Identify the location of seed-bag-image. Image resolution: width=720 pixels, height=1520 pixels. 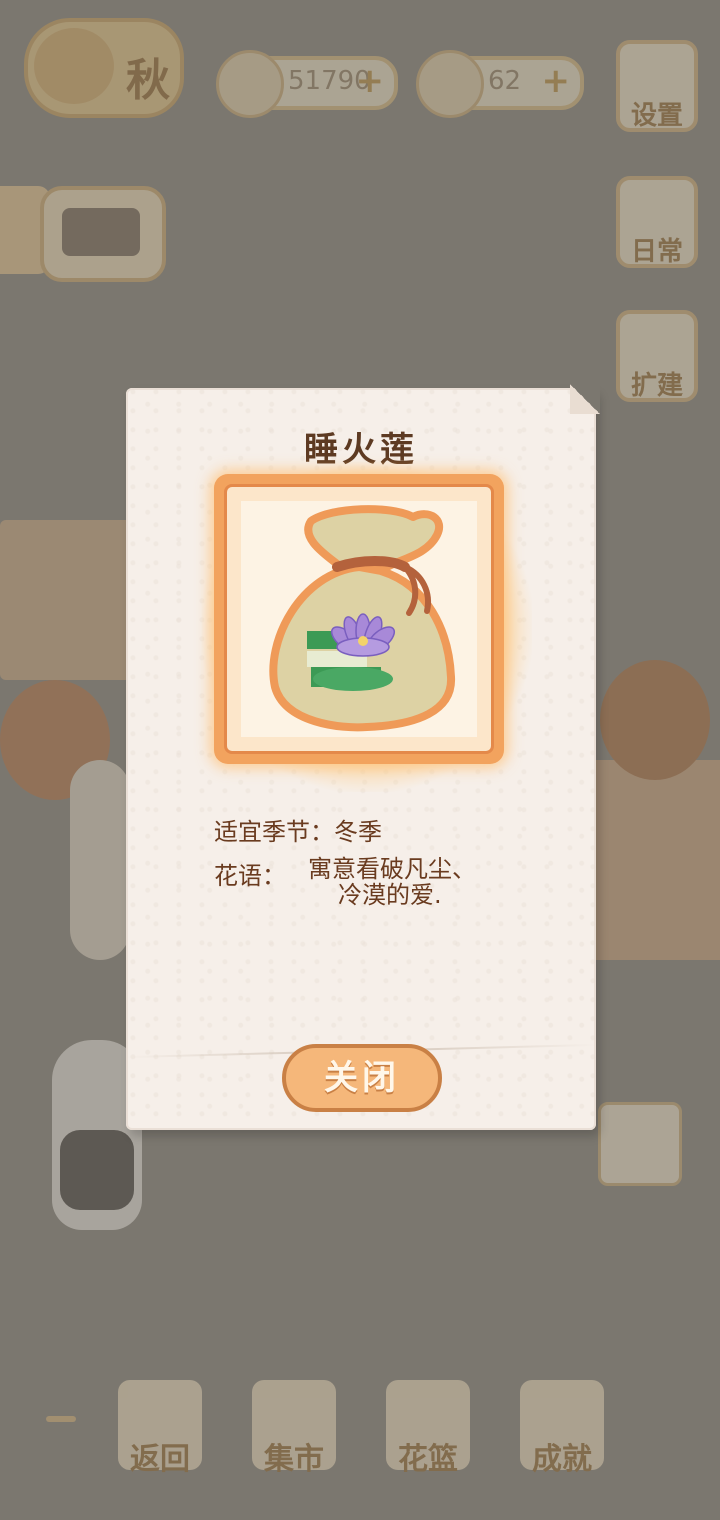
(359, 619).